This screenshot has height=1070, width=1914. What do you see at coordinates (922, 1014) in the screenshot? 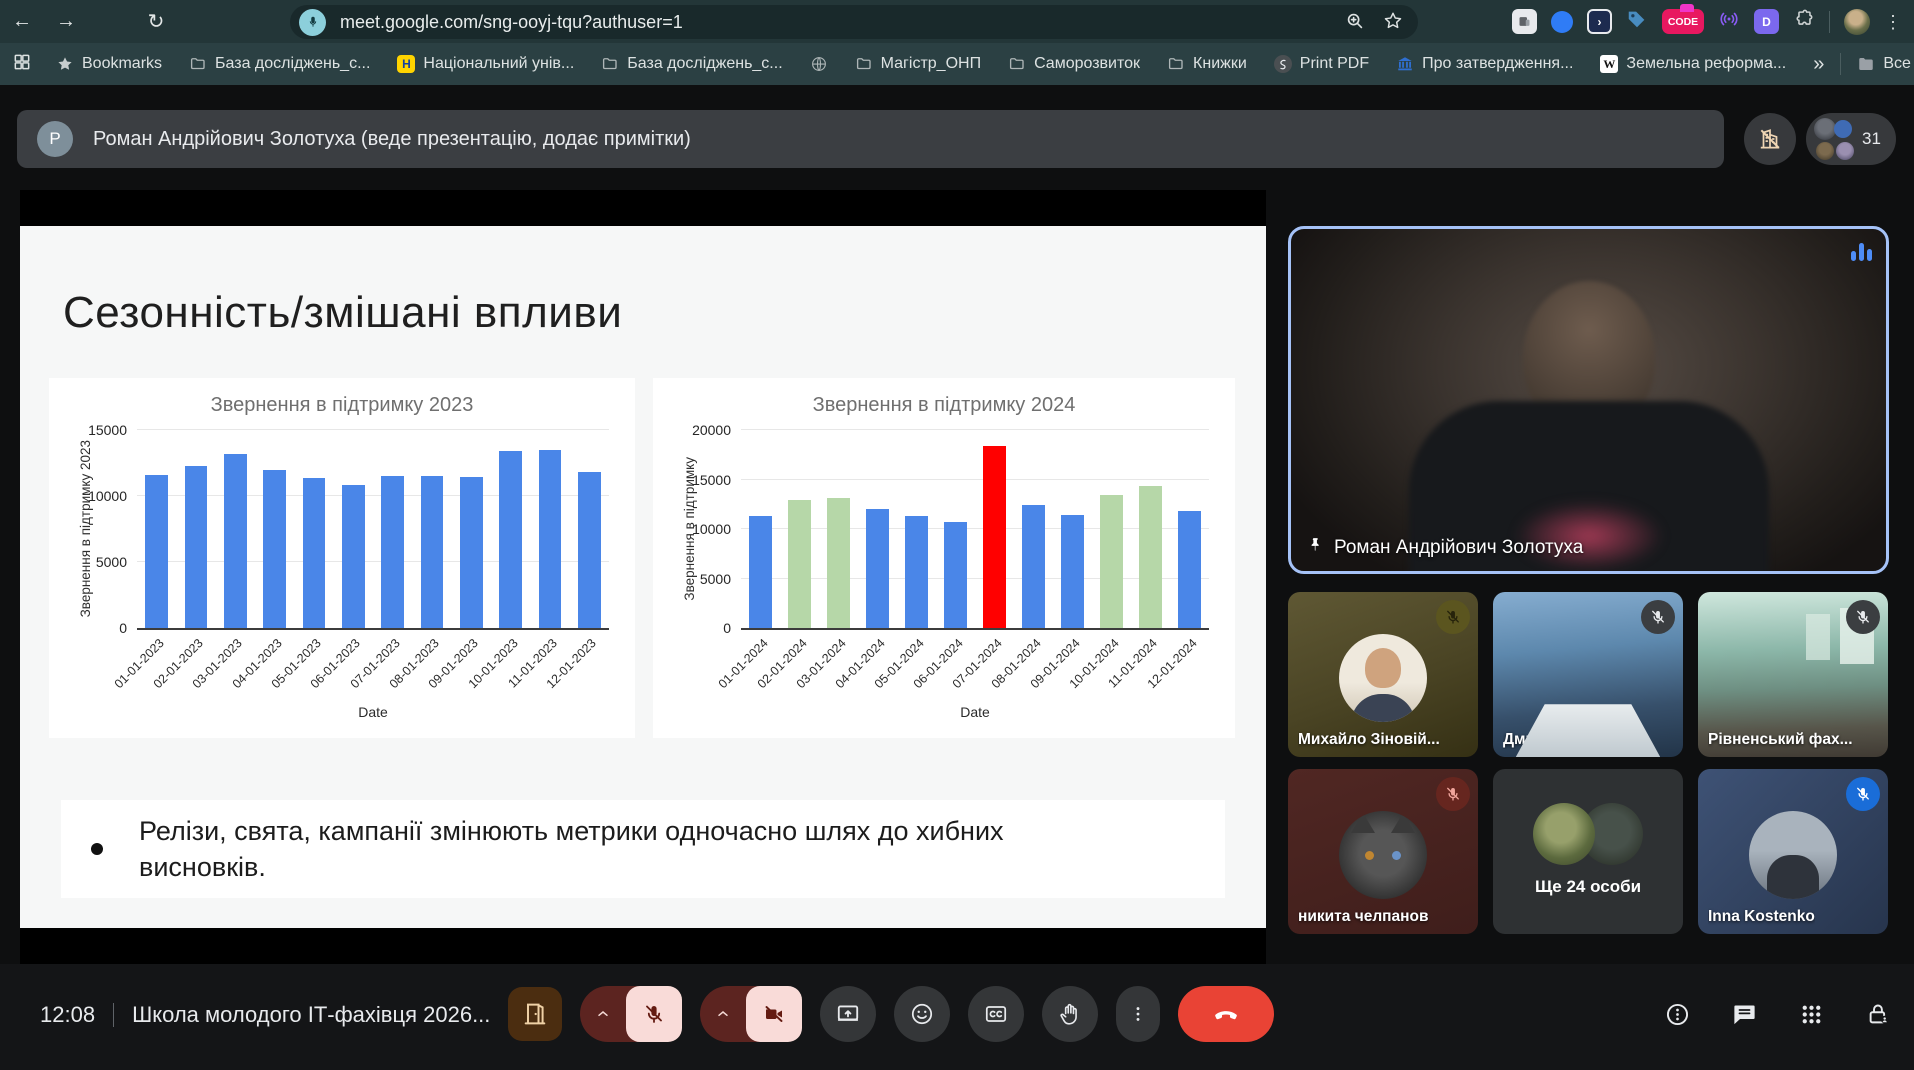
I see `reactions-button` at bounding box center [922, 1014].